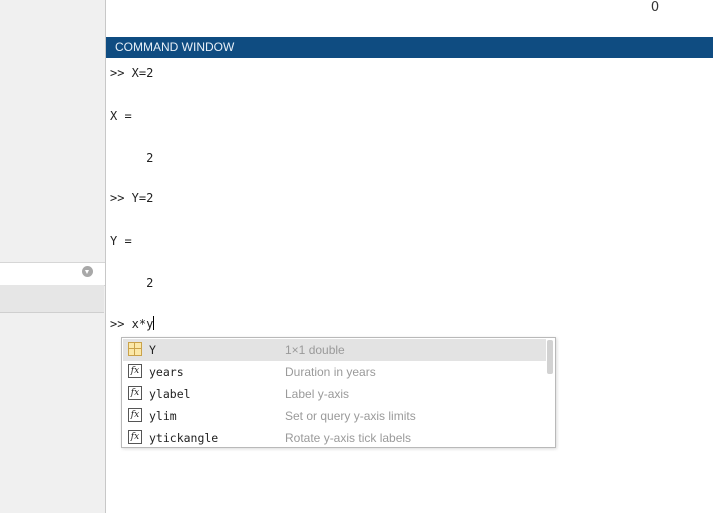  I want to click on command-input-line: >> x*y, so click(132, 323).